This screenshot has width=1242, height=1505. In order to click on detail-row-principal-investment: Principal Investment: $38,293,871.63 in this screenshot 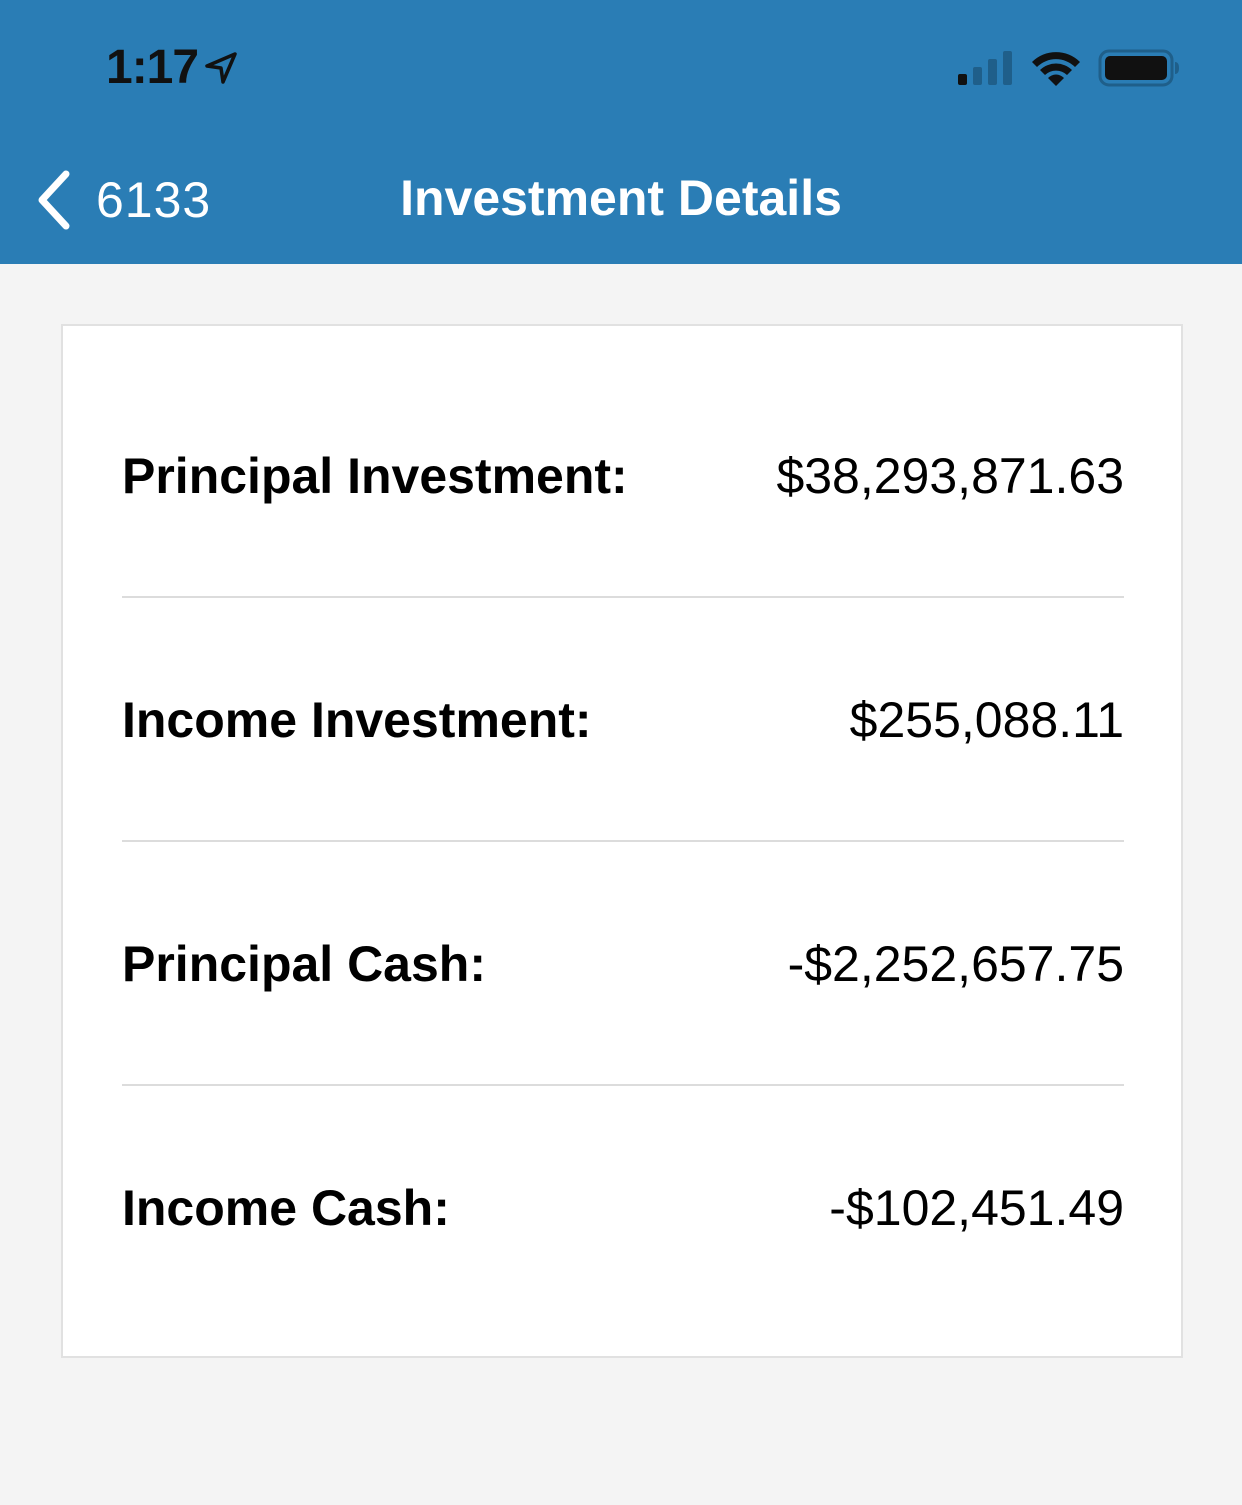, I will do `click(623, 476)`.